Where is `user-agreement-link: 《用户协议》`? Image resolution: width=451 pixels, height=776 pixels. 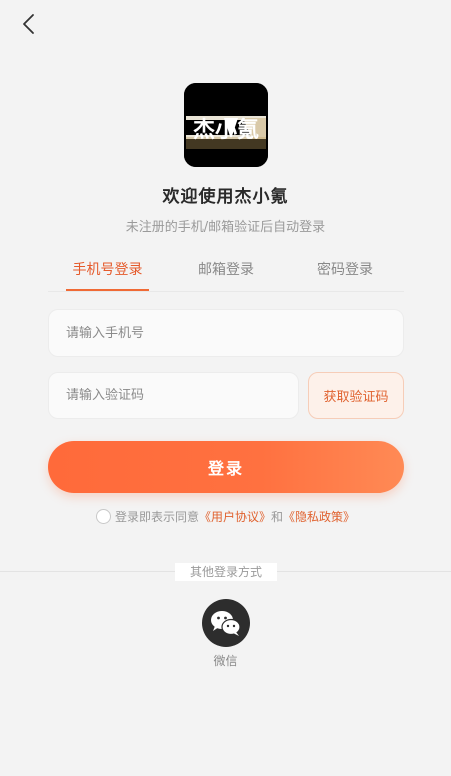
user-agreement-link: 《用户协议》 is located at coordinates (235, 516).